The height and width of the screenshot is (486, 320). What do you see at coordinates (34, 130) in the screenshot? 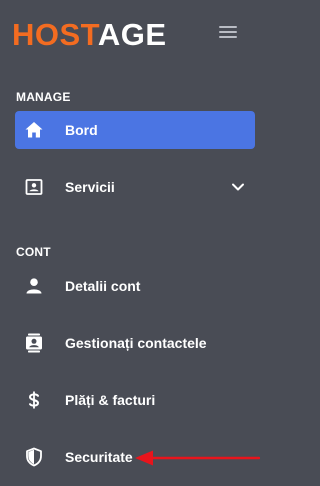
I see `home-icon` at bounding box center [34, 130].